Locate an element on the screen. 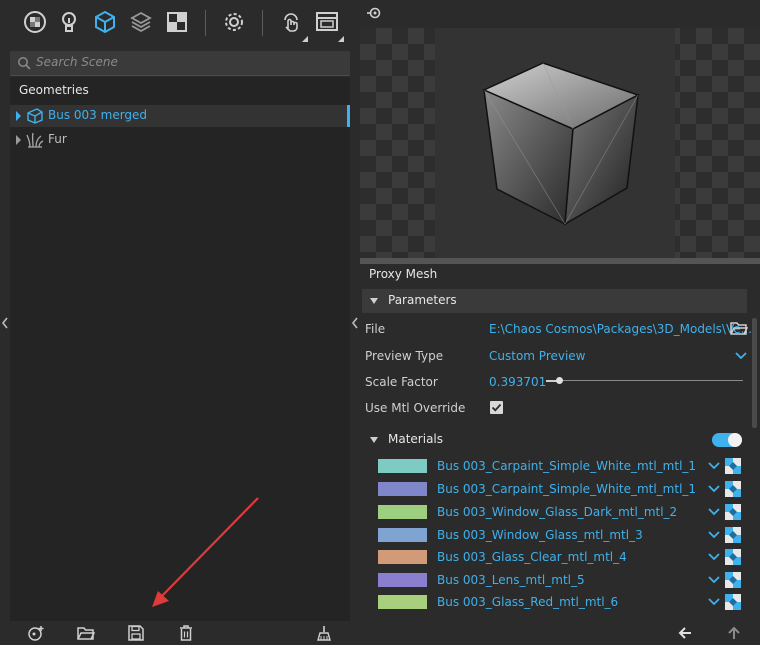  delete-icon is located at coordinates (186, 633).